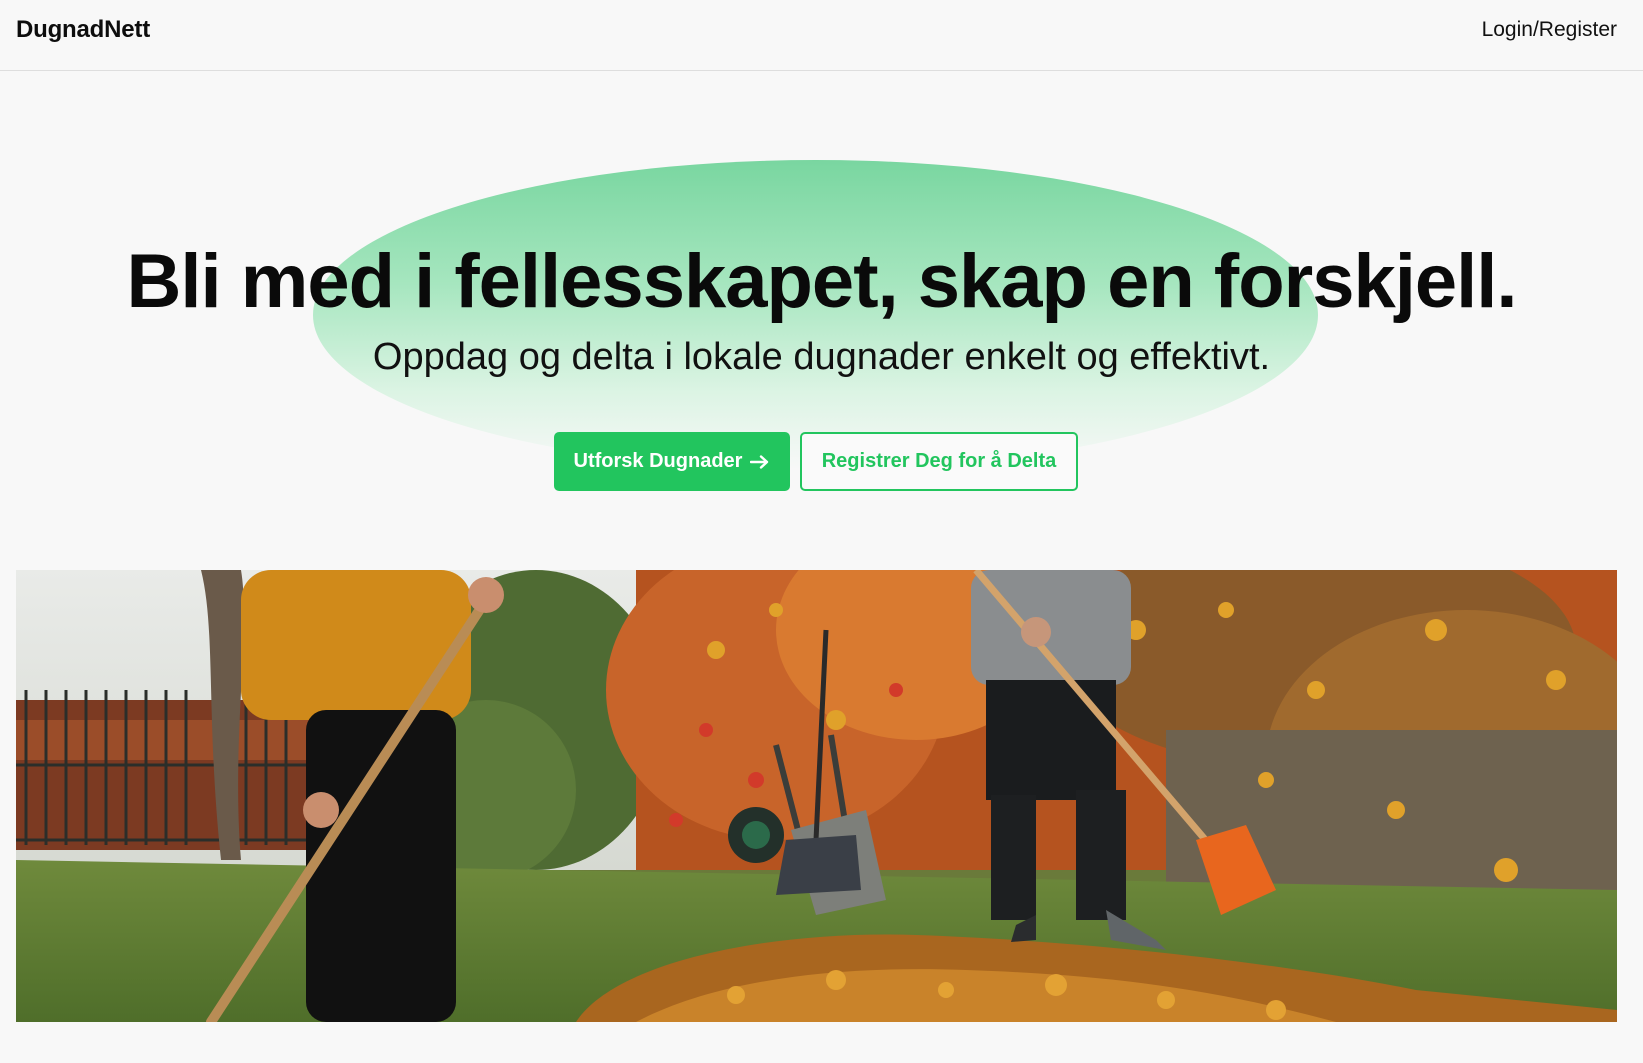  I want to click on explore-dugnader-button: Utforsk Dugnader, so click(672, 461).